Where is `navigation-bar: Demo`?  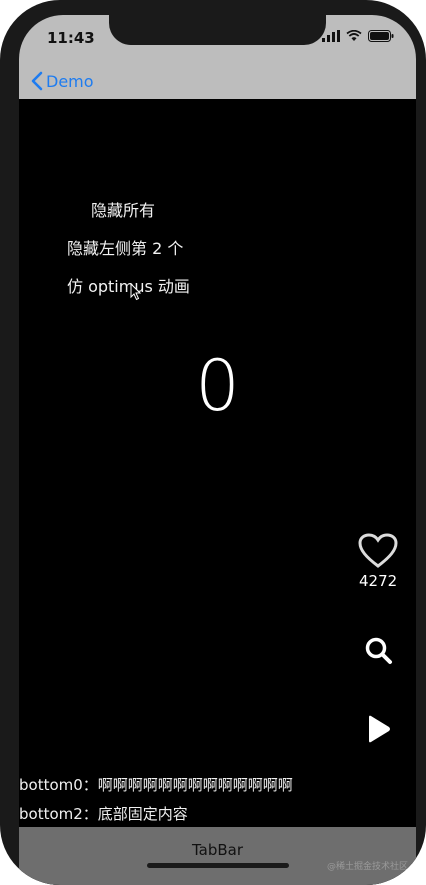
navigation-bar: Demo is located at coordinates (217, 82).